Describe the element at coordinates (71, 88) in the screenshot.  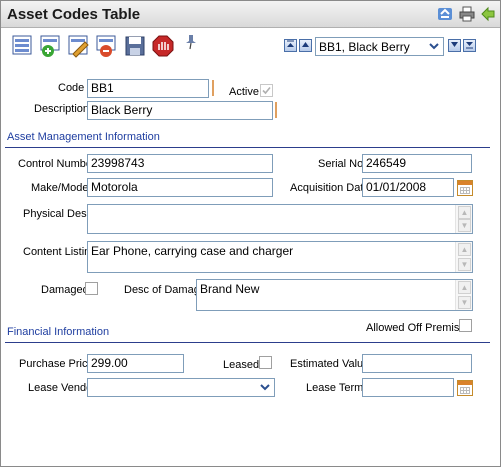
I see `code-label: Code` at that location.